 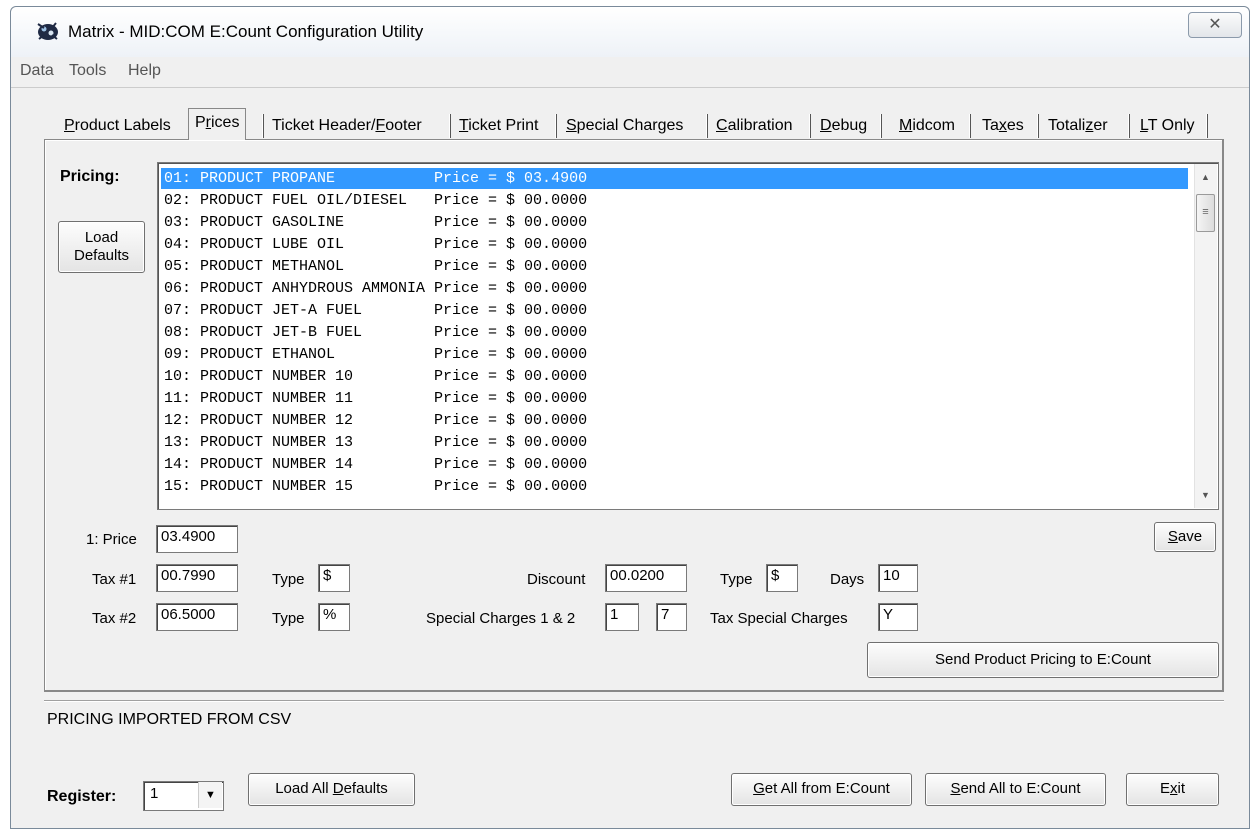 What do you see at coordinates (898, 617) in the screenshot?
I see `tax-special-charges-field: Y` at bounding box center [898, 617].